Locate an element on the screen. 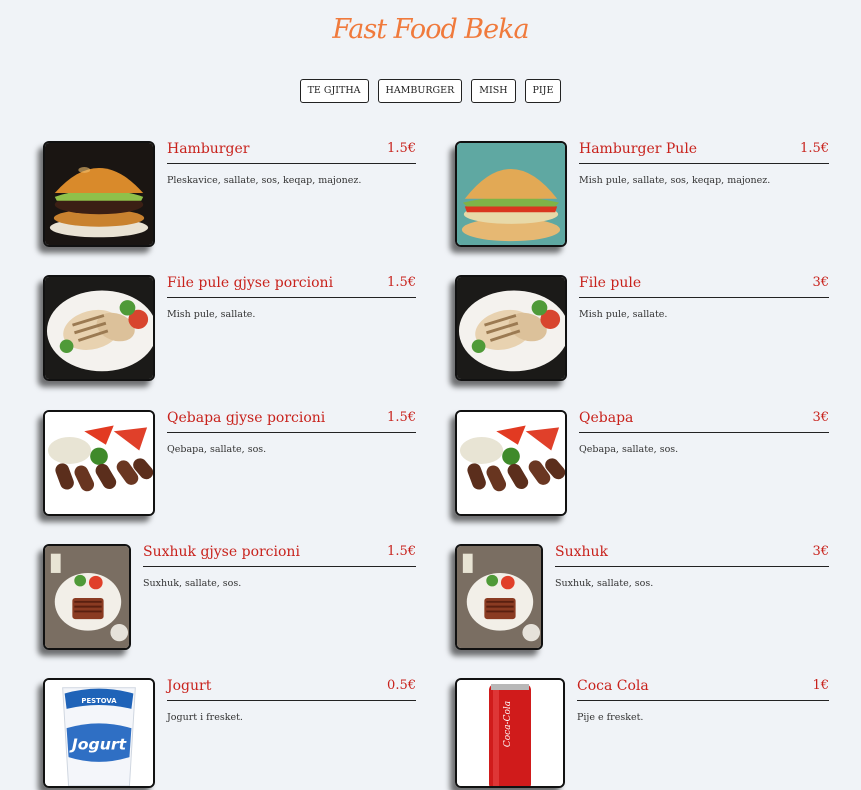 This screenshot has width=861, height=790. item-name: File pule gjyse porcioni is located at coordinates (250, 283).